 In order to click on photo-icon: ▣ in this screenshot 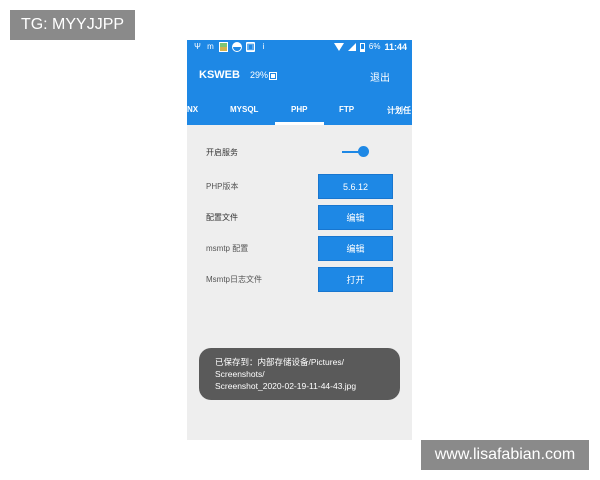, I will do `click(250, 47)`.